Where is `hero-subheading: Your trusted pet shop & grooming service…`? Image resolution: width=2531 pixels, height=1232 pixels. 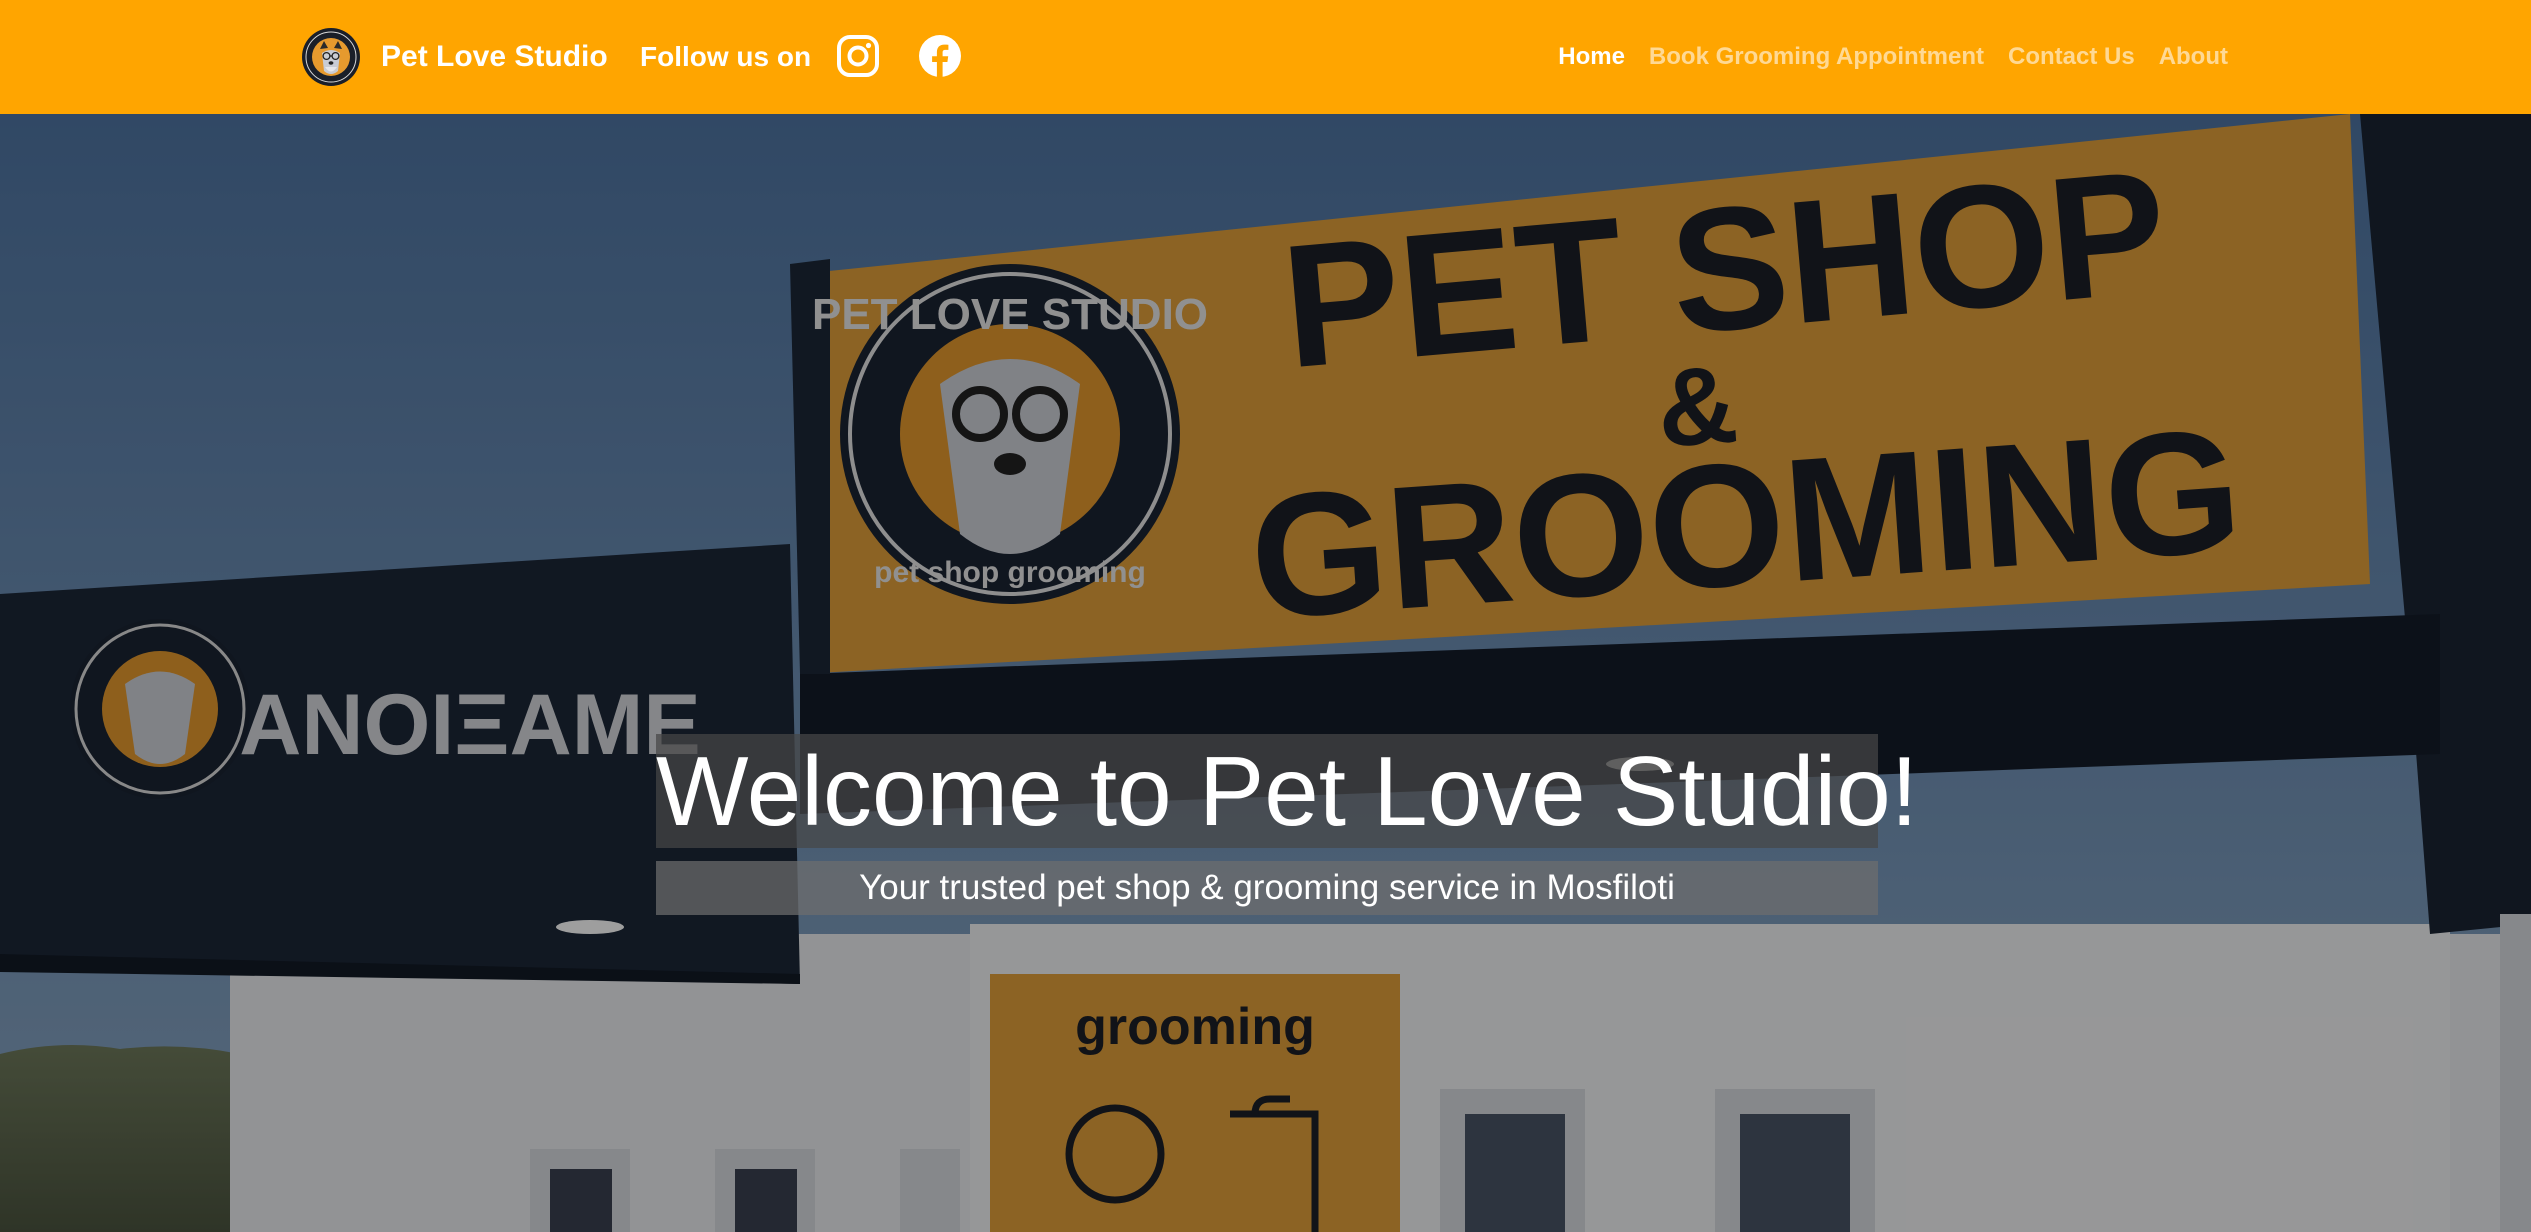 hero-subheading: Your trusted pet shop & grooming service… is located at coordinates (1267, 888).